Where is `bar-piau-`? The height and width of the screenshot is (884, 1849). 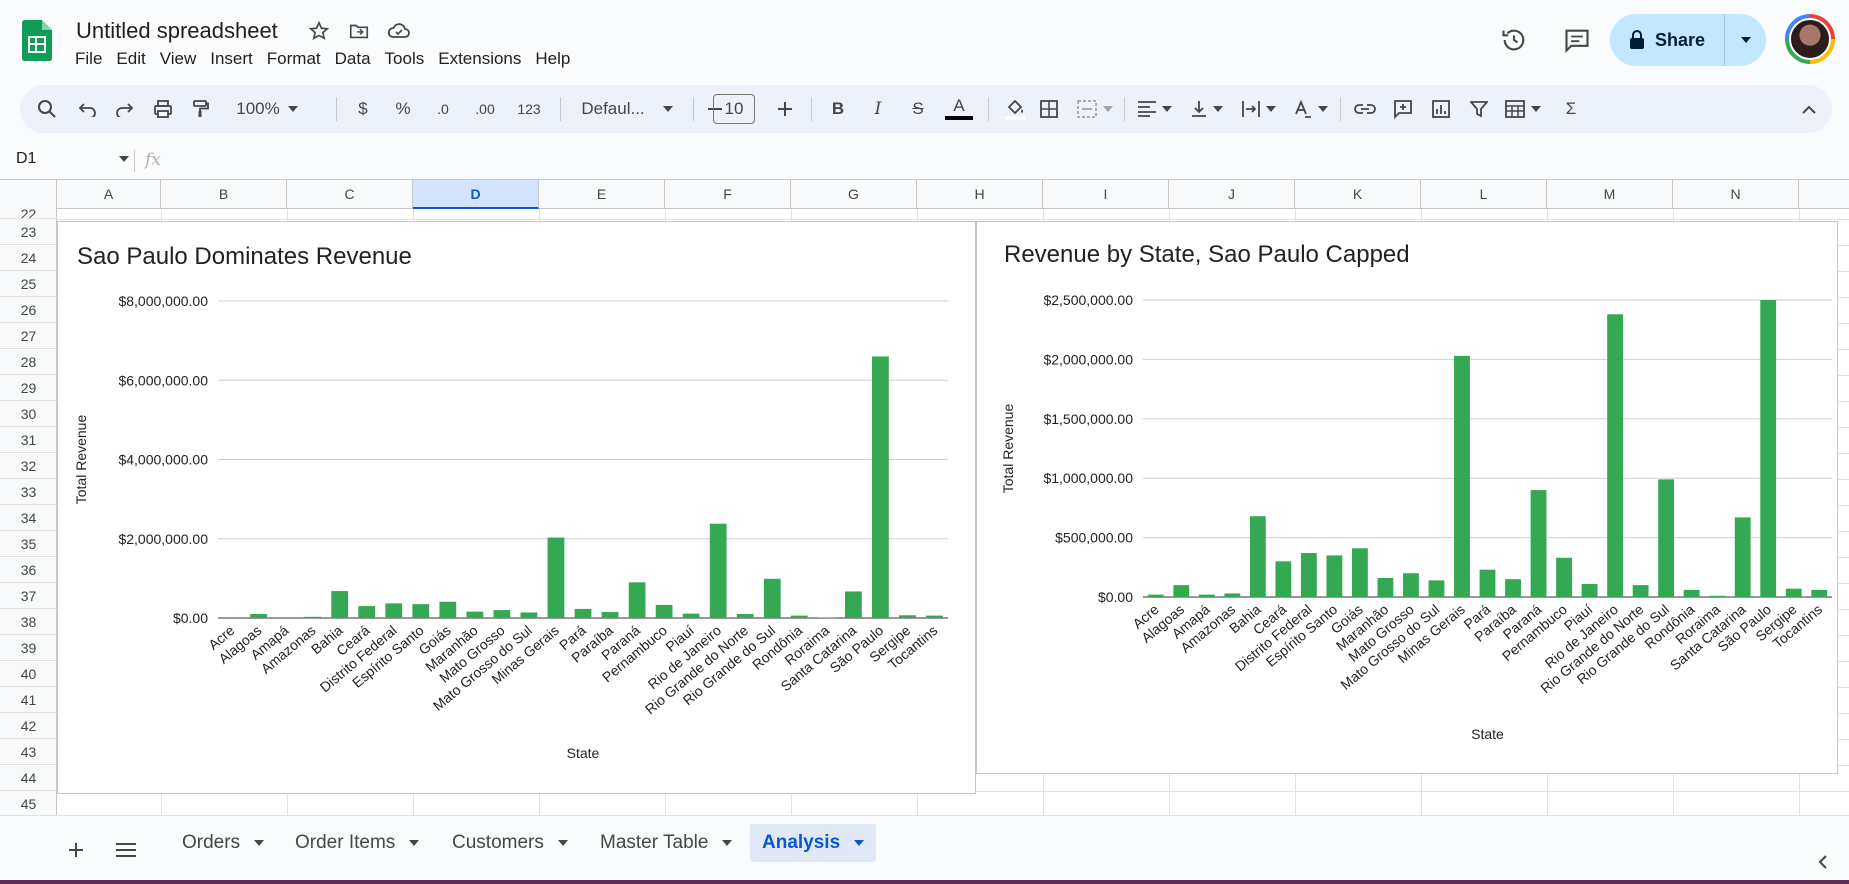 bar-piau- is located at coordinates (691, 615).